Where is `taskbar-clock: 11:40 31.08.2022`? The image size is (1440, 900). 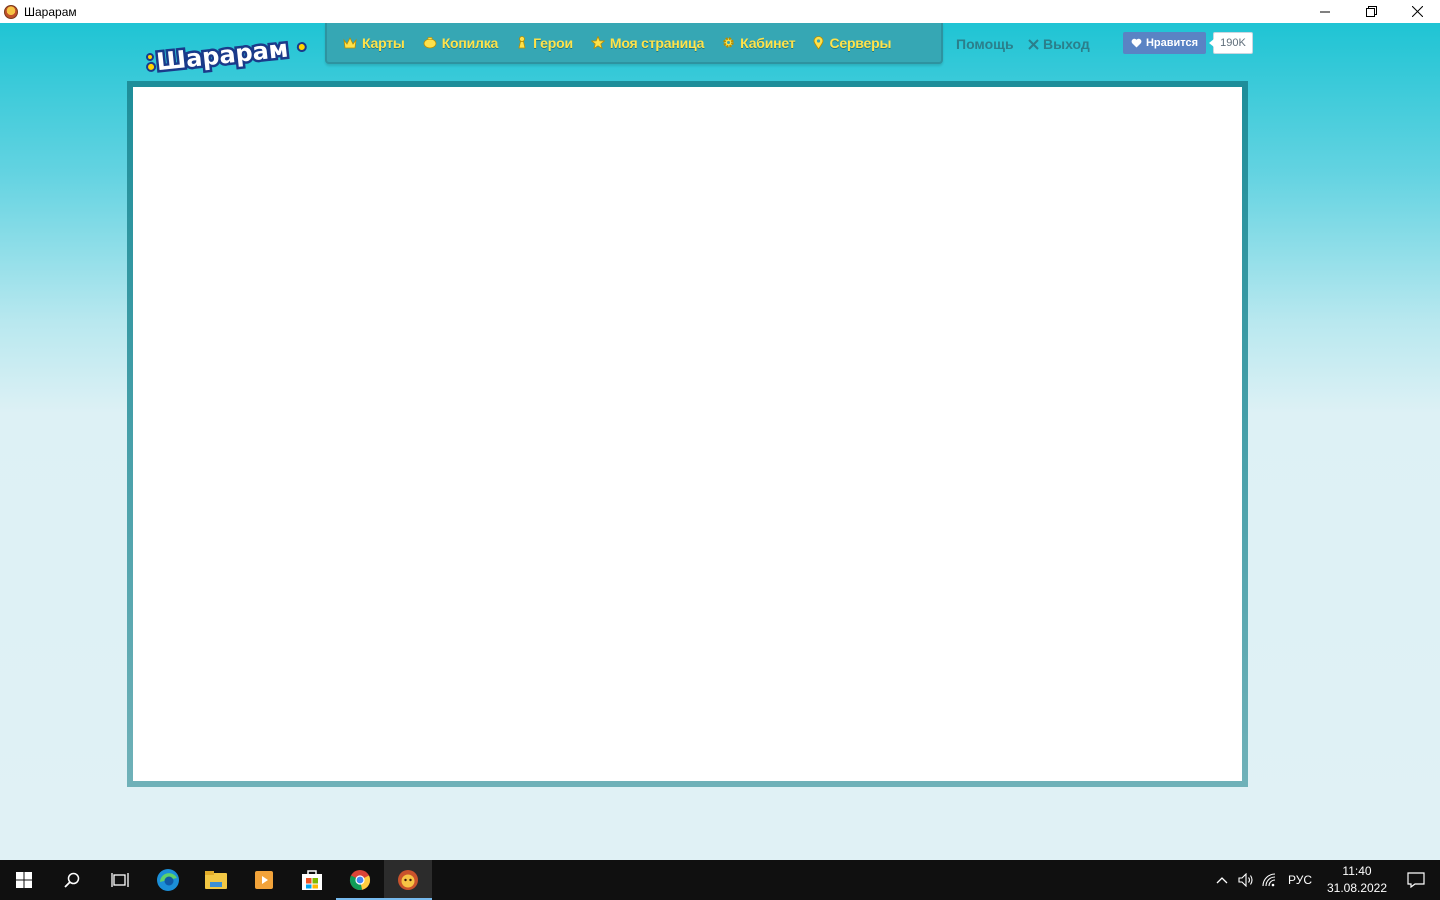
taskbar-clock: 11:40 31.08.2022 is located at coordinates (1357, 880).